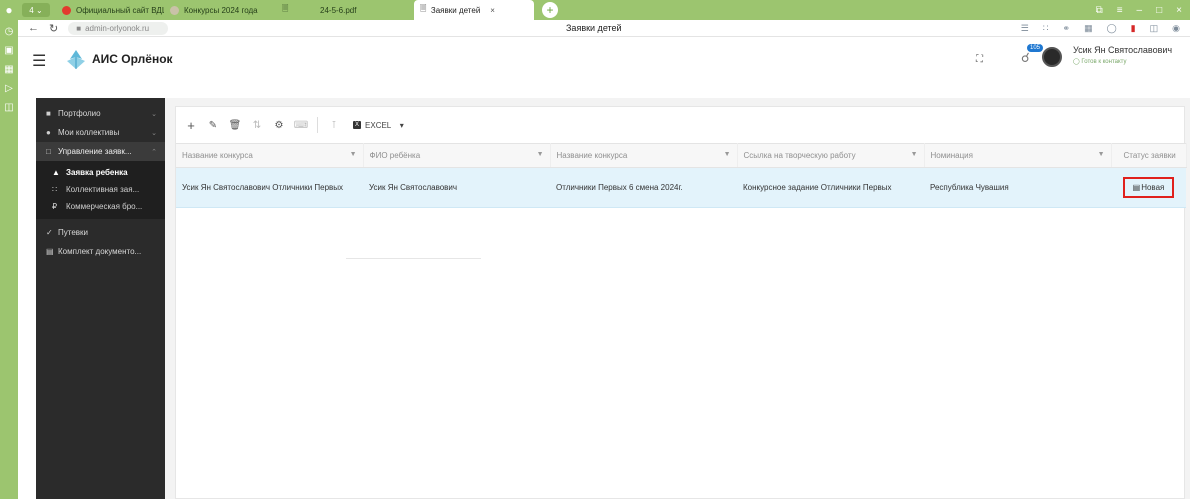 Image resolution: width=1190 pixels, height=499 pixels. What do you see at coordinates (413, 258) in the screenshot?
I see `divider-line` at bounding box center [413, 258].